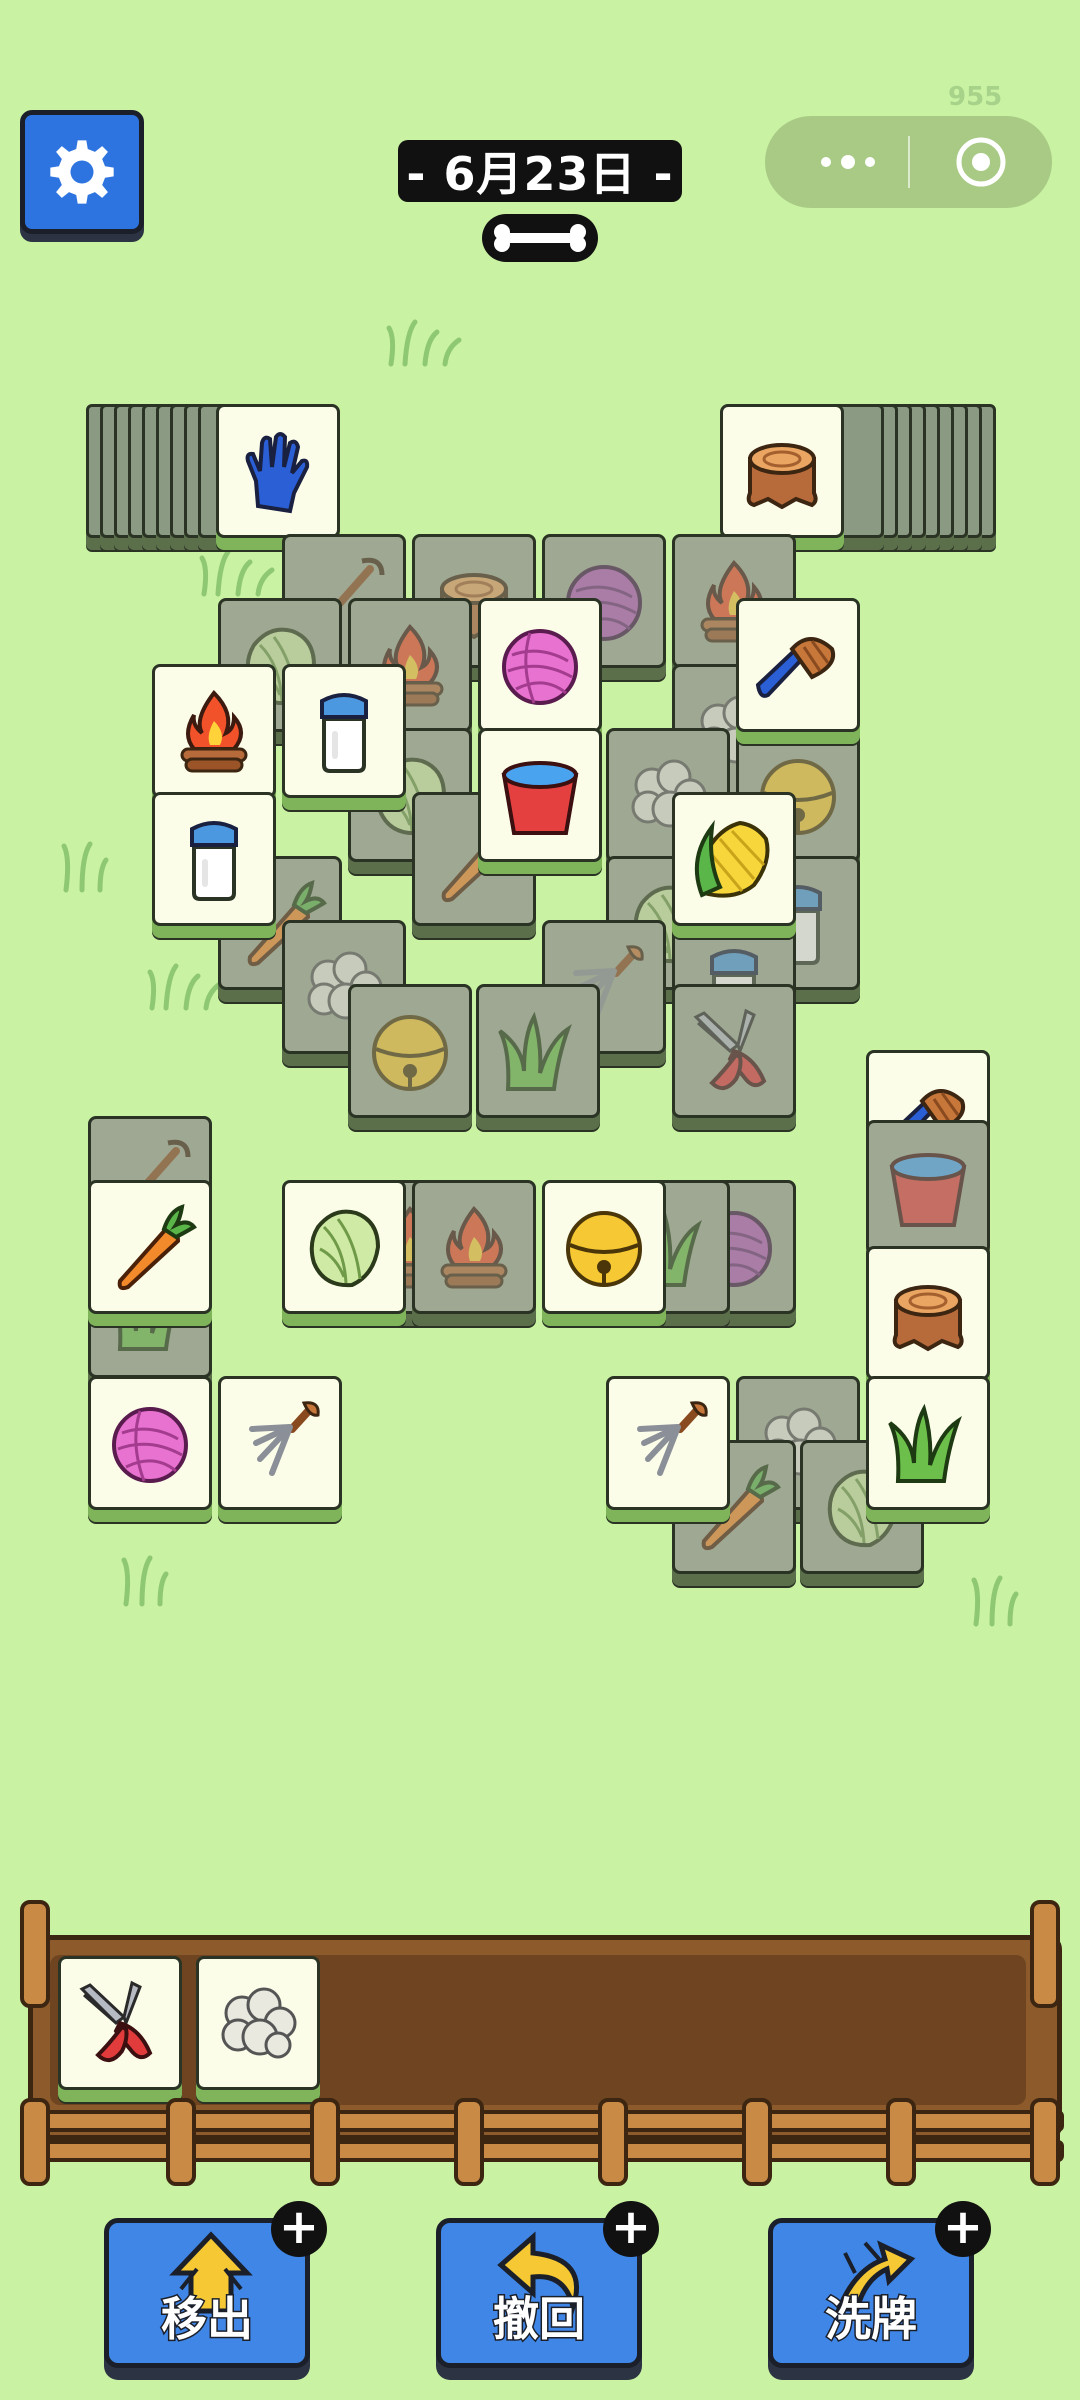 The image size is (1080, 2400). I want to click on corn-icon, so click(734, 859).